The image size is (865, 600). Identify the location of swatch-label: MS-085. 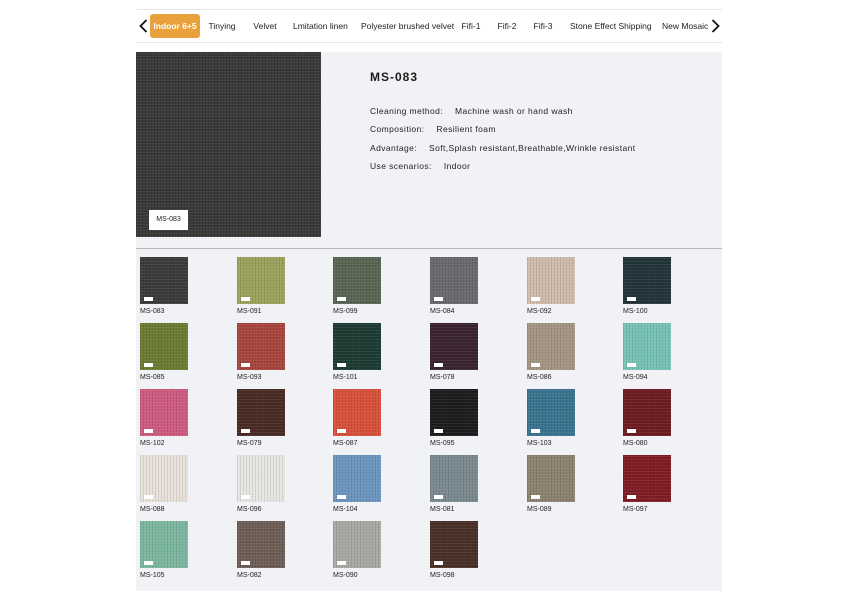
(152, 377).